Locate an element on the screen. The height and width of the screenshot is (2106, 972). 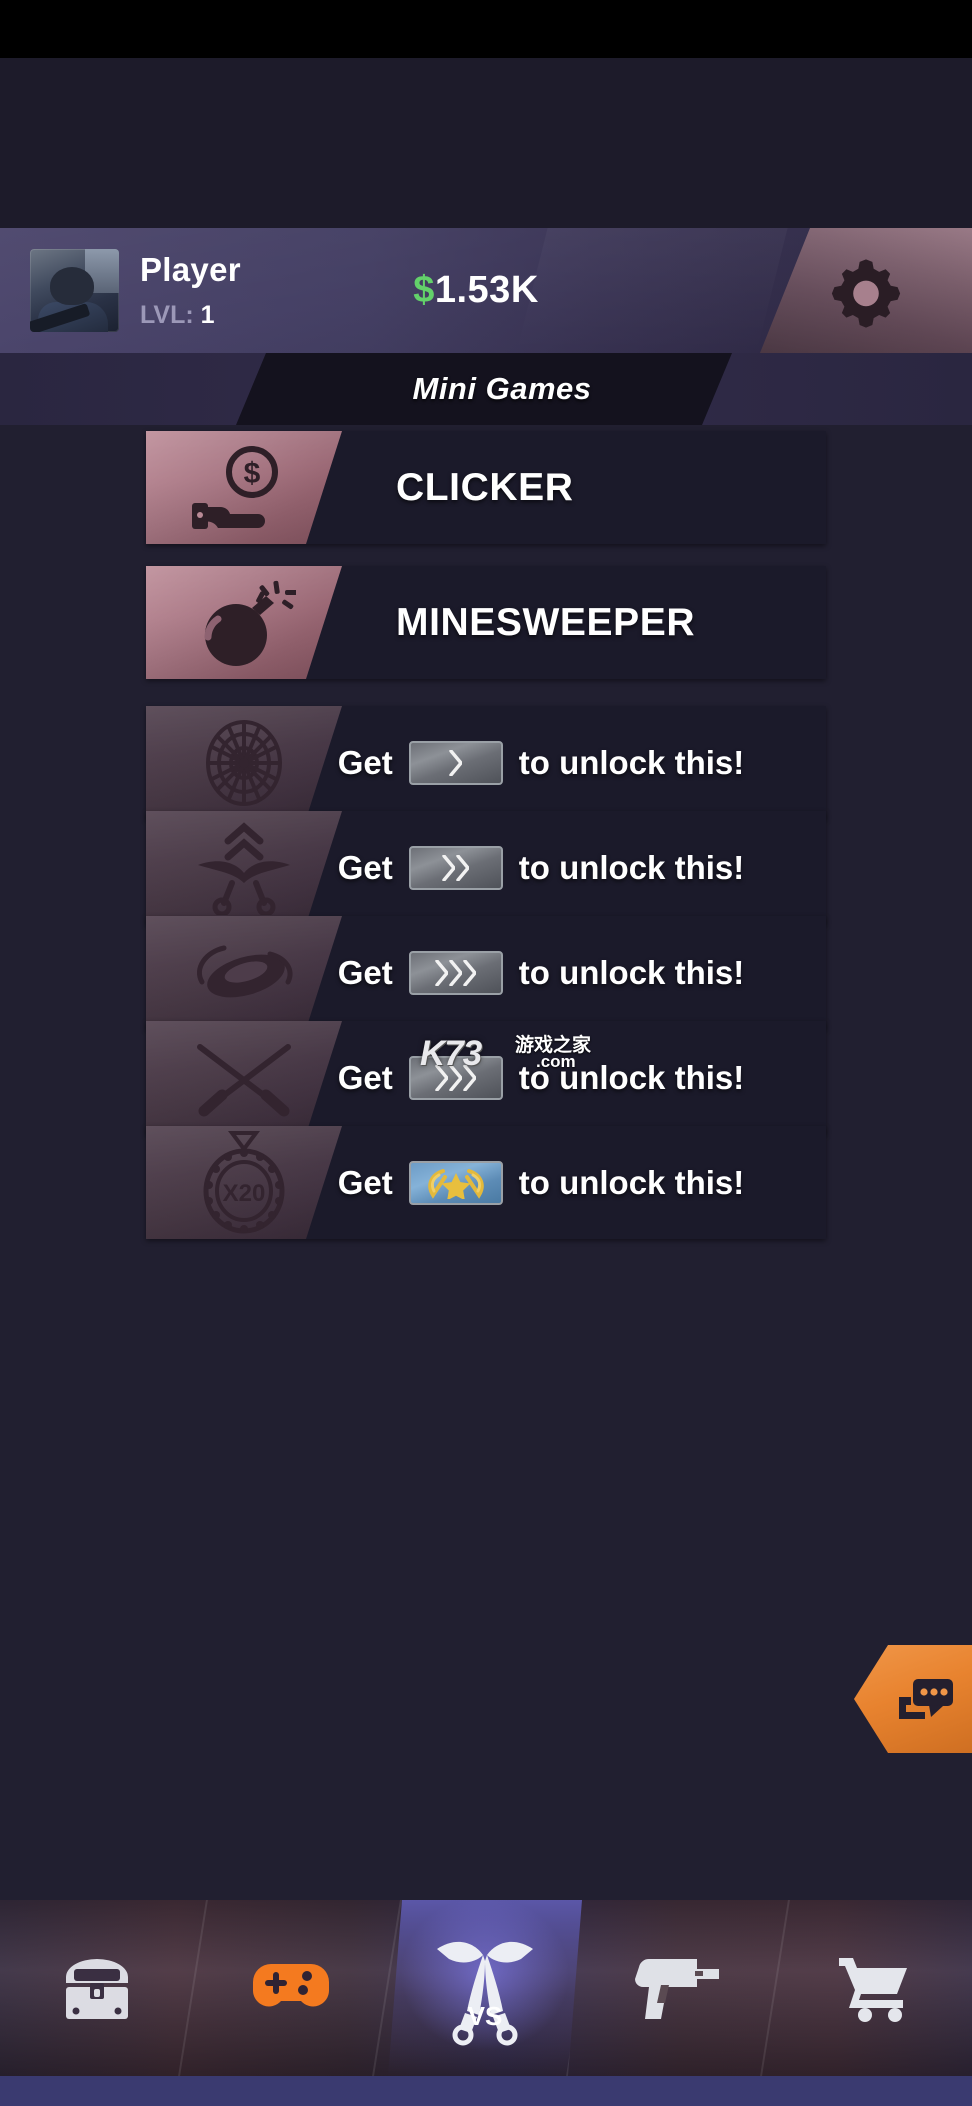
rank-badge-master-guardian is located at coordinates (455, 1182).